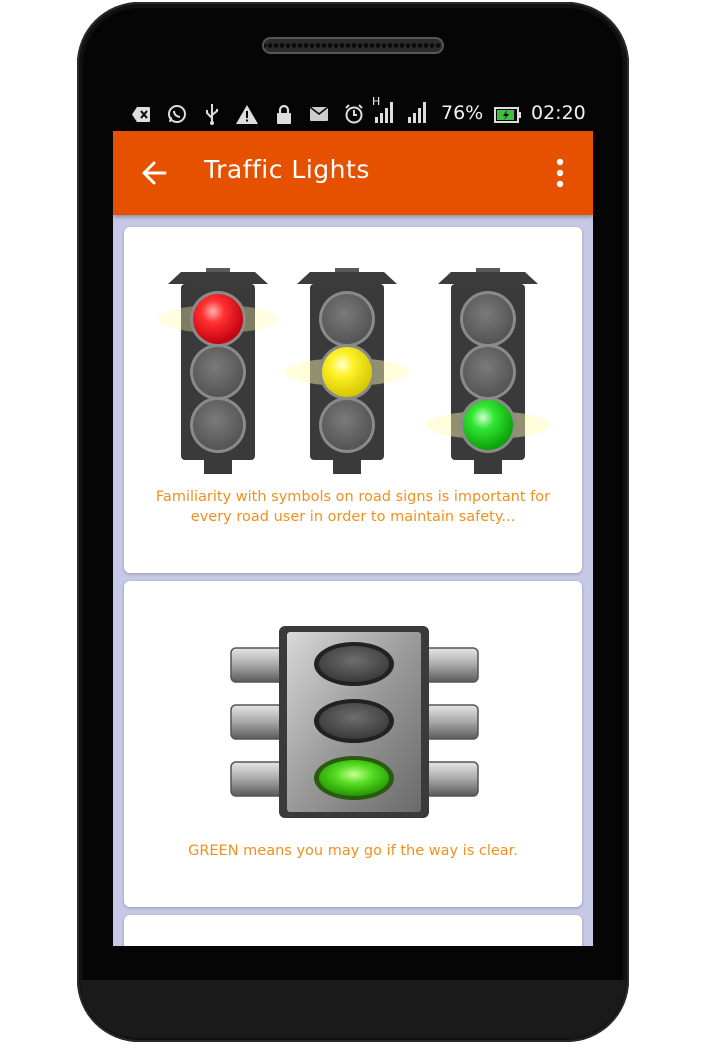 This screenshot has width=705, height=1064. I want to click on alarm-icon, so click(354, 114).